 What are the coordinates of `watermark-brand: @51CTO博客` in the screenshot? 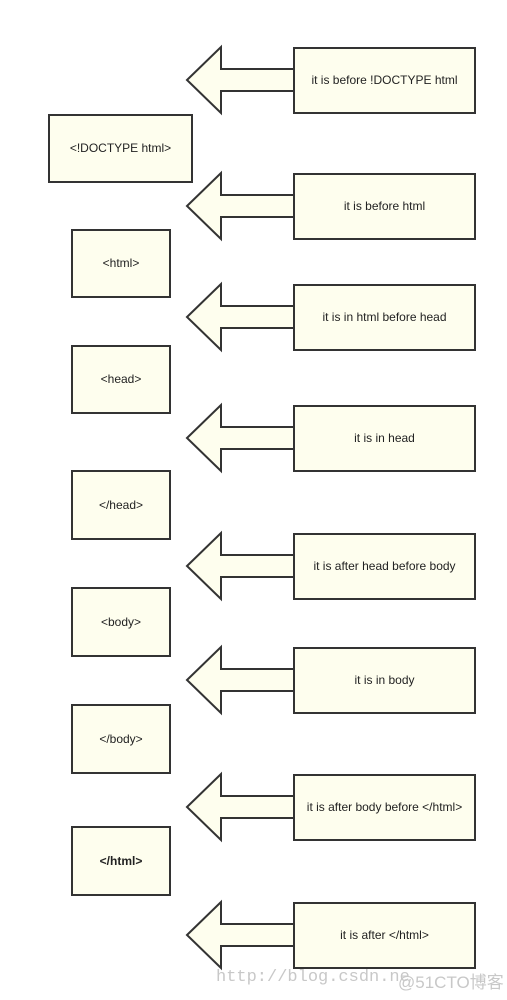 It's located at (451, 982).